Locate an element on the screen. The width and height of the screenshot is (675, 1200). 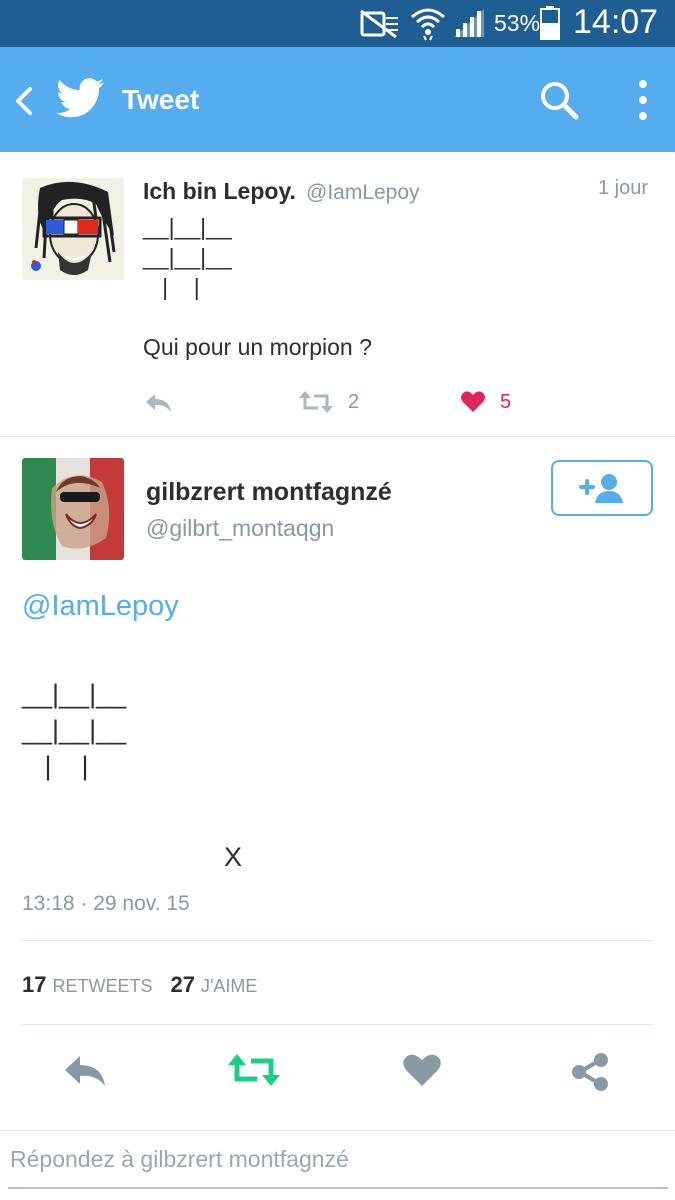
battery-icon is located at coordinates (550, 23).